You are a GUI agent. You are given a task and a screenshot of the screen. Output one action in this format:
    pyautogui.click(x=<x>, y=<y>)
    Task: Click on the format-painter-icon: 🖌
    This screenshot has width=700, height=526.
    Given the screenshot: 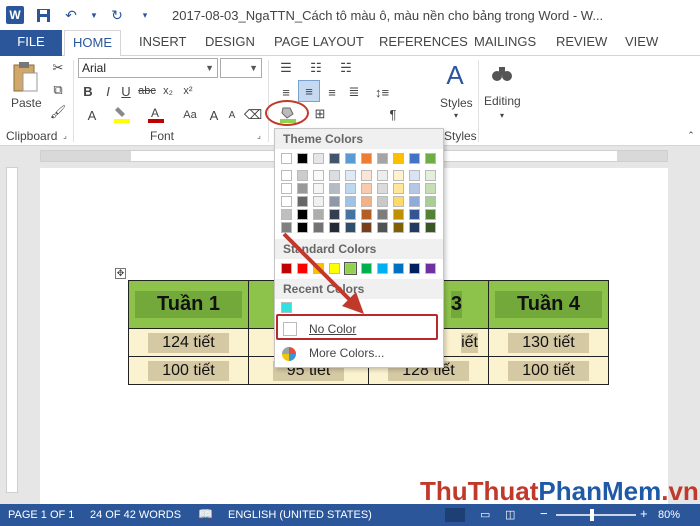 What is the action you would take?
    pyautogui.click(x=58, y=112)
    